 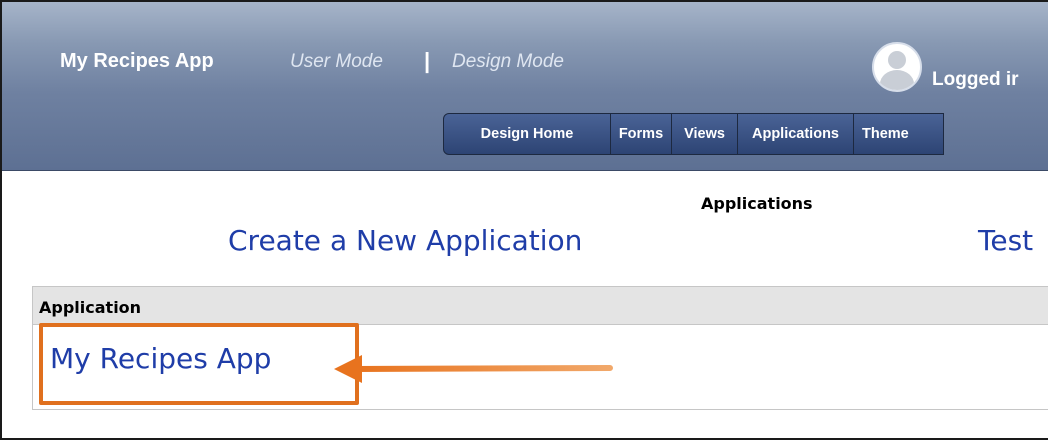 I want to click on app-name: My Recipes App, so click(x=137, y=61).